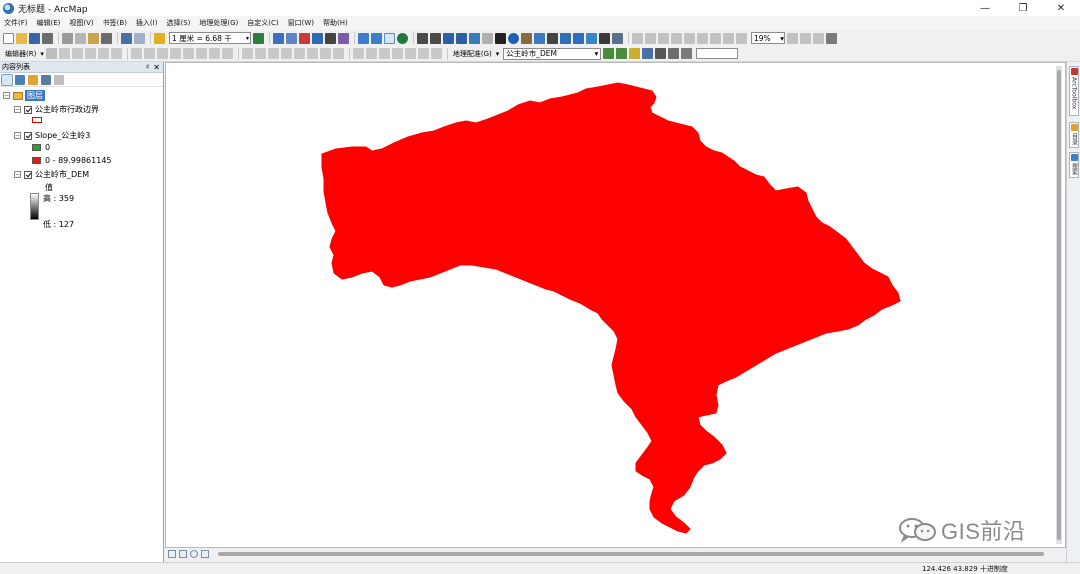  What do you see at coordinates (985, 8) in the screenshot?
I see `minimize-button: —` at bounding box center [985, 8].